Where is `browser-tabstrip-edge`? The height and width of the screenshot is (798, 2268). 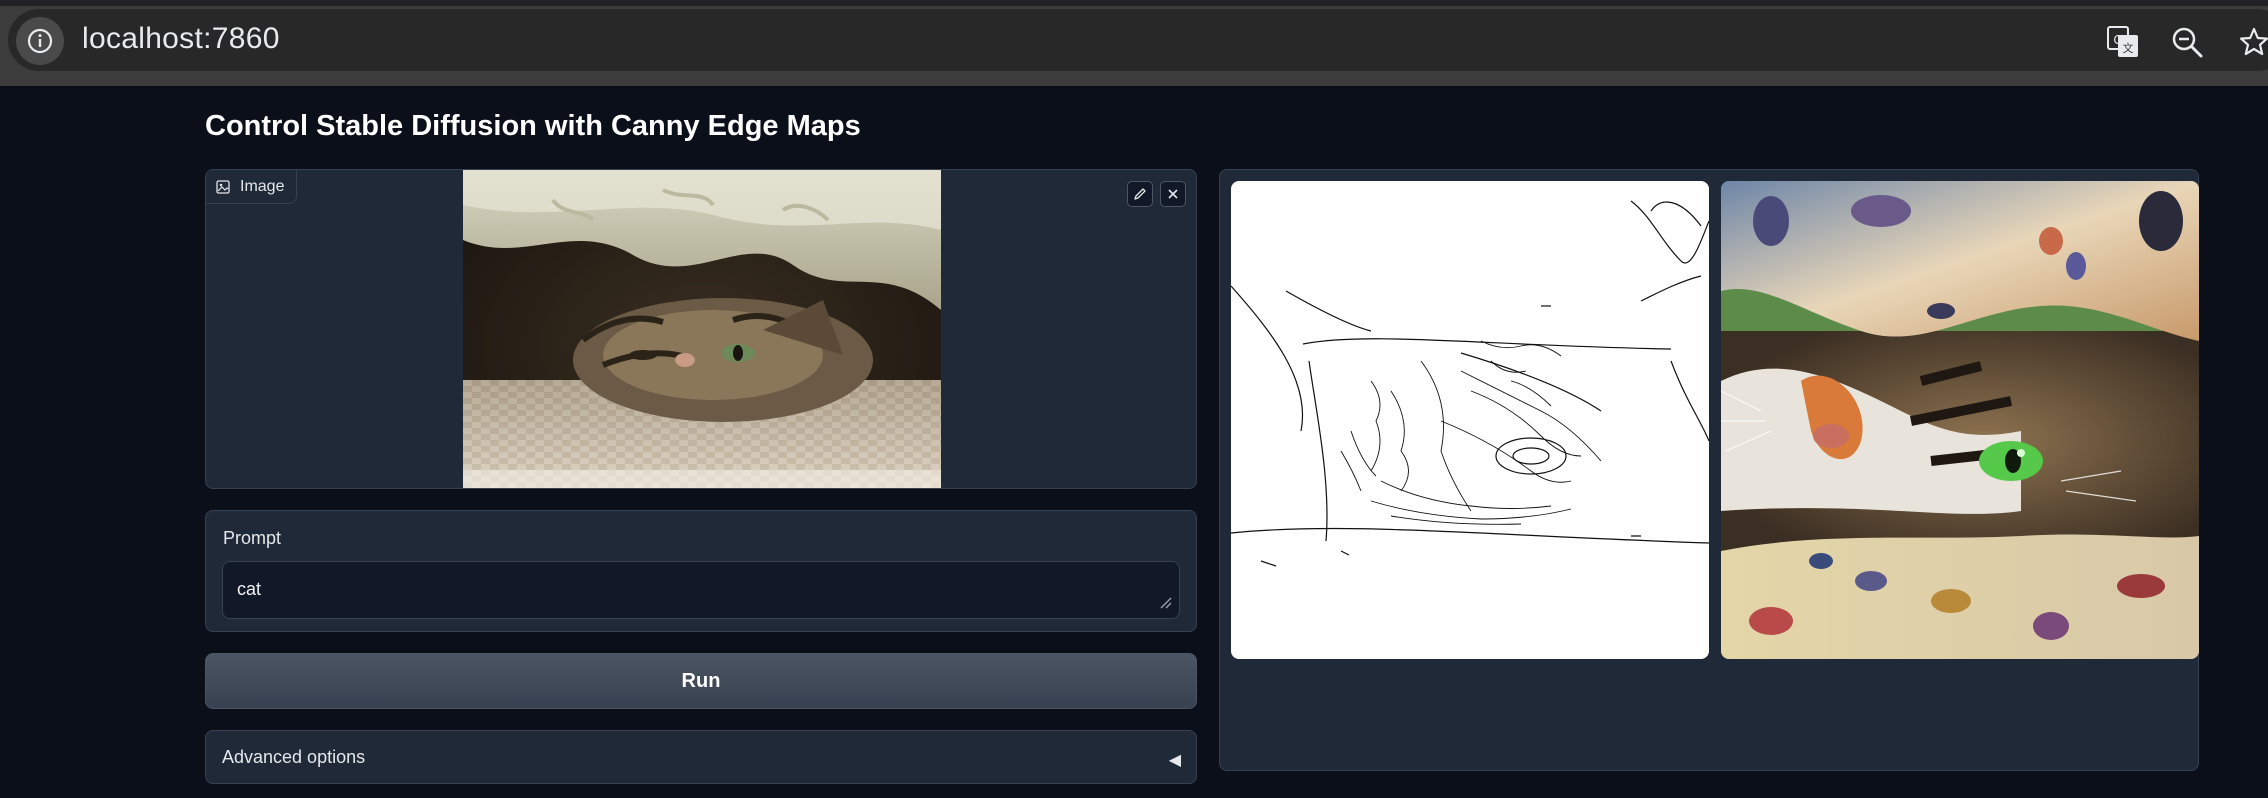 browser-tabstrip-edge is located at coordinates (1134, 3).